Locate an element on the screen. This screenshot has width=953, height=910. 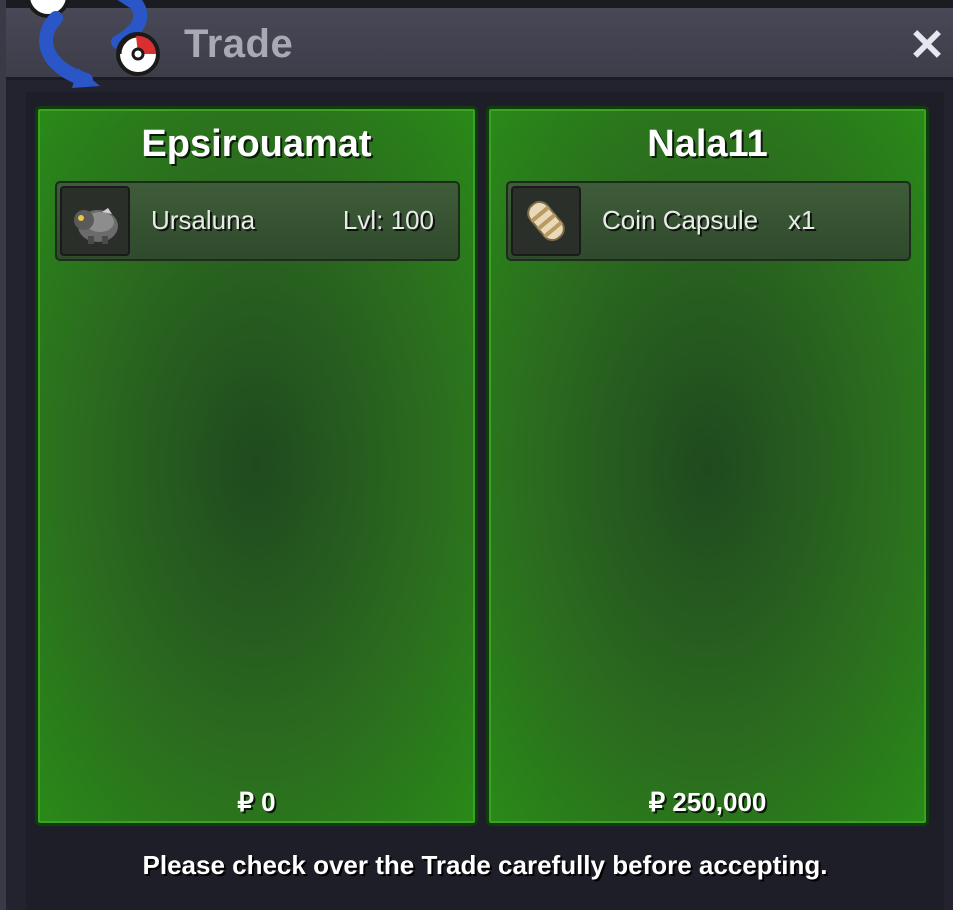
money-offer: ₽ 250,000 is located at coordinates (707, 802).